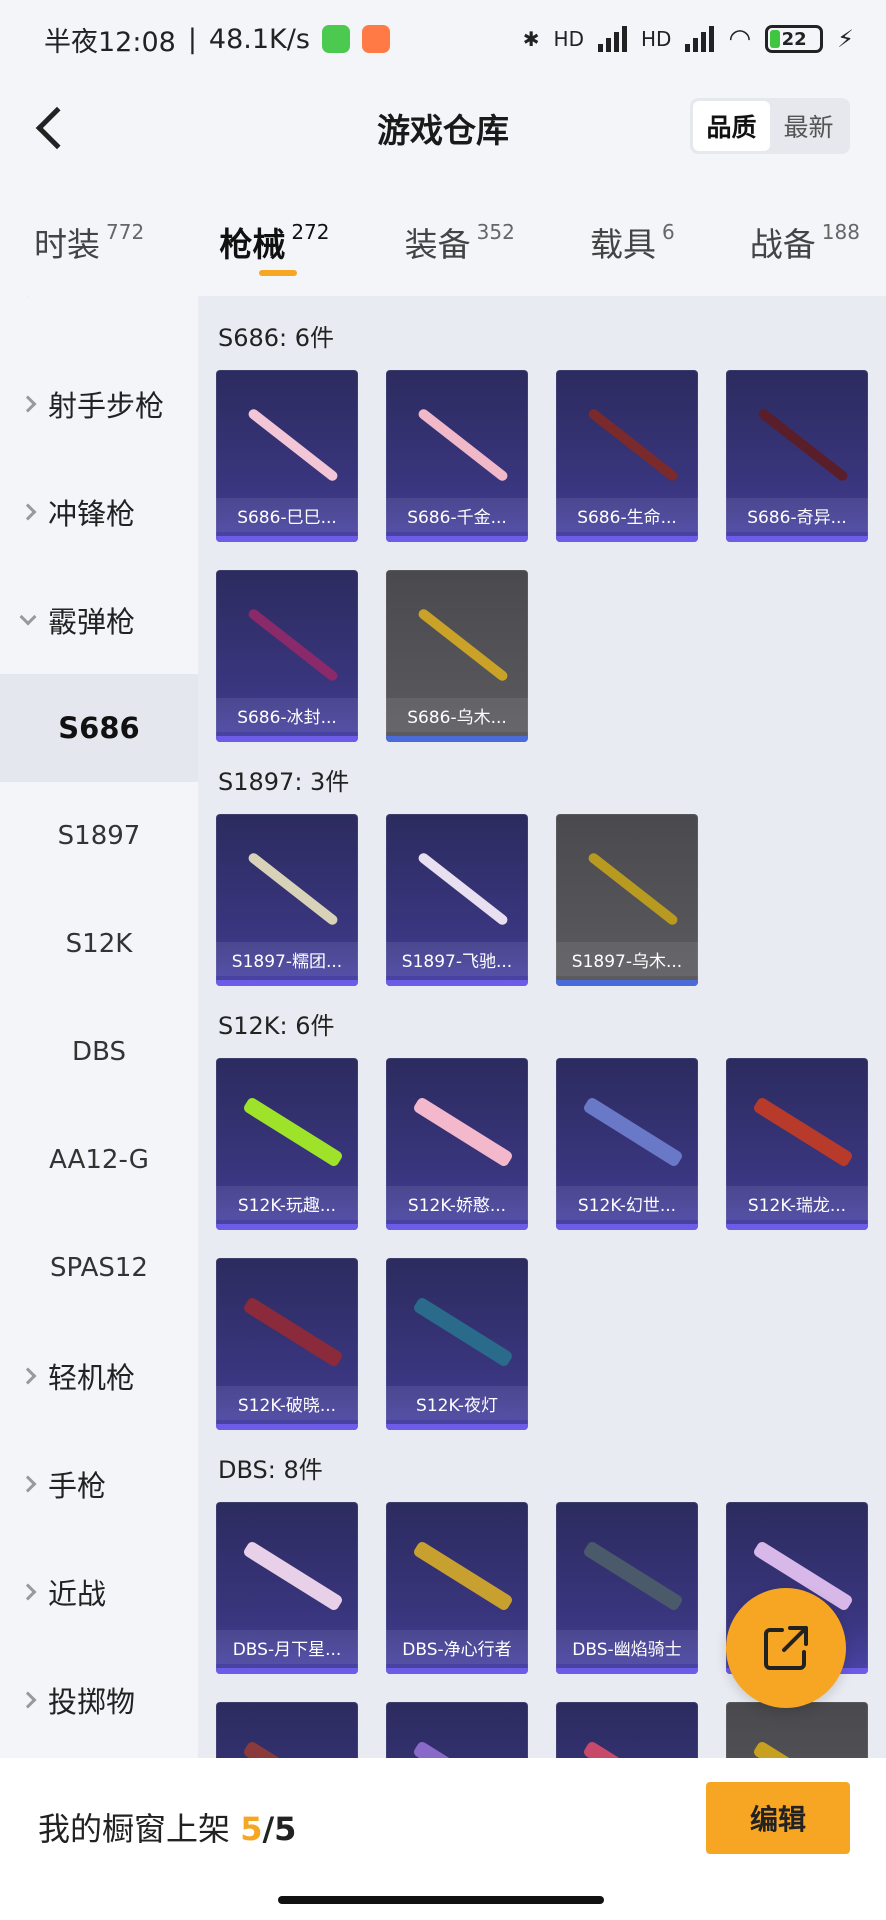 This screenshot has width=886, height=1920. I want to click on skin-card: S12K-夜灯, so click(457, 1344).